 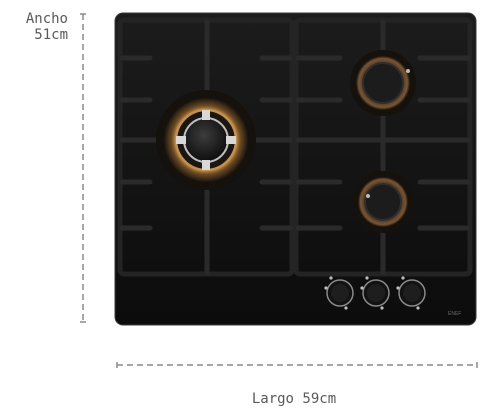 I want to click on brand-logo: ENEF, so click(x=454, y=314).